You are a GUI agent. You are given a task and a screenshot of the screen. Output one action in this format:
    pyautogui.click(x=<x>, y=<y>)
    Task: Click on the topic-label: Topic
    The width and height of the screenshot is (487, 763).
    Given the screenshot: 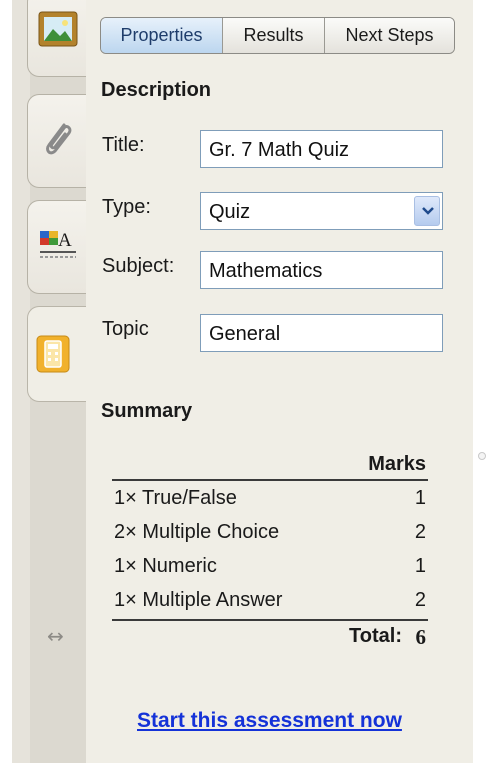 What is the action you would take?
    pyautogui.click(x=125, y=329)
    